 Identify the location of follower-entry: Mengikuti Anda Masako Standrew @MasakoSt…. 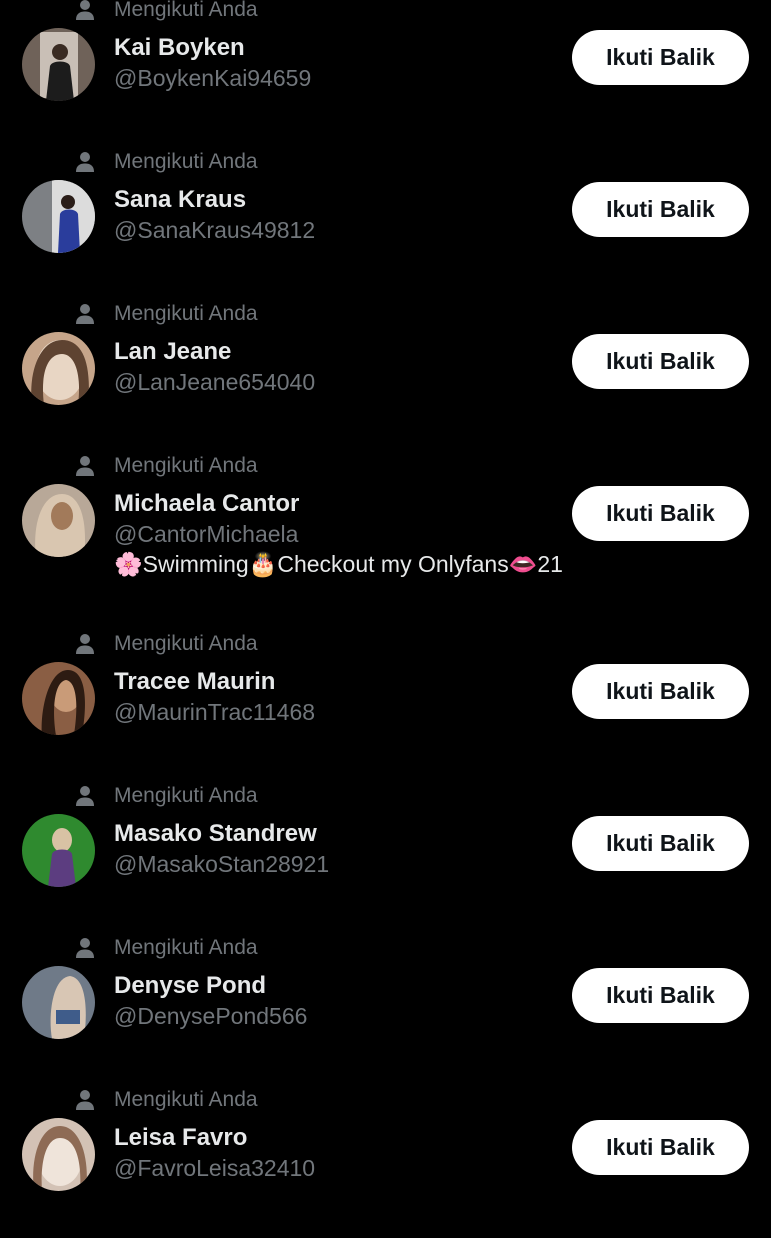
(385, 859).